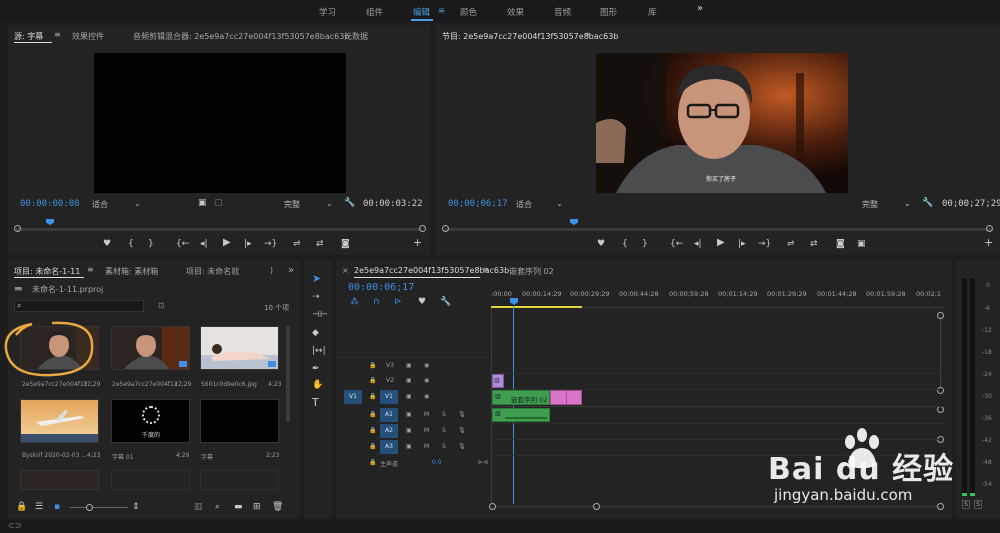  What do you see at coordinates (441, 11) in the screenshot?
I see `workspace-menu-icon: ≡` at bounding box center [441, 11].